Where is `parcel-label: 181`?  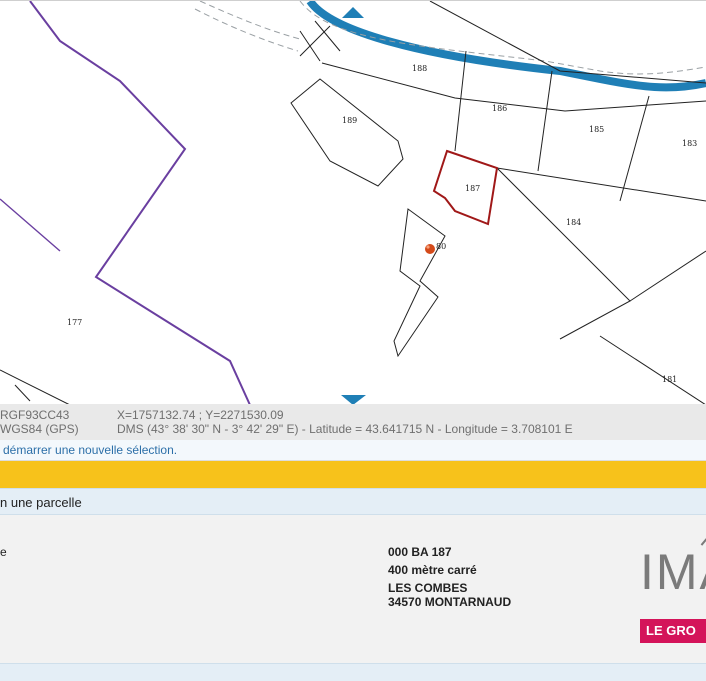 parcel-label: 181 is located at coordinates (669, 379).